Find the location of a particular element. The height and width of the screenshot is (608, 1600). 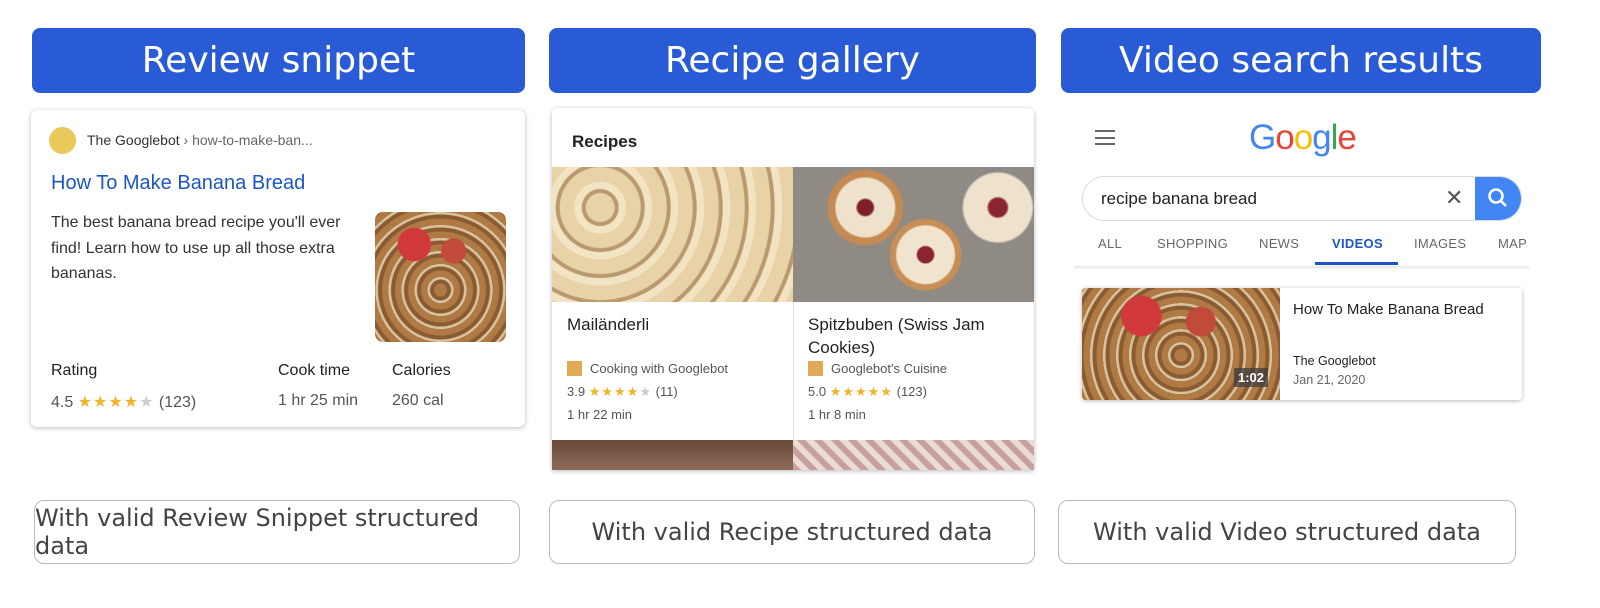

search-icon is located at coordinates (1497, 197).